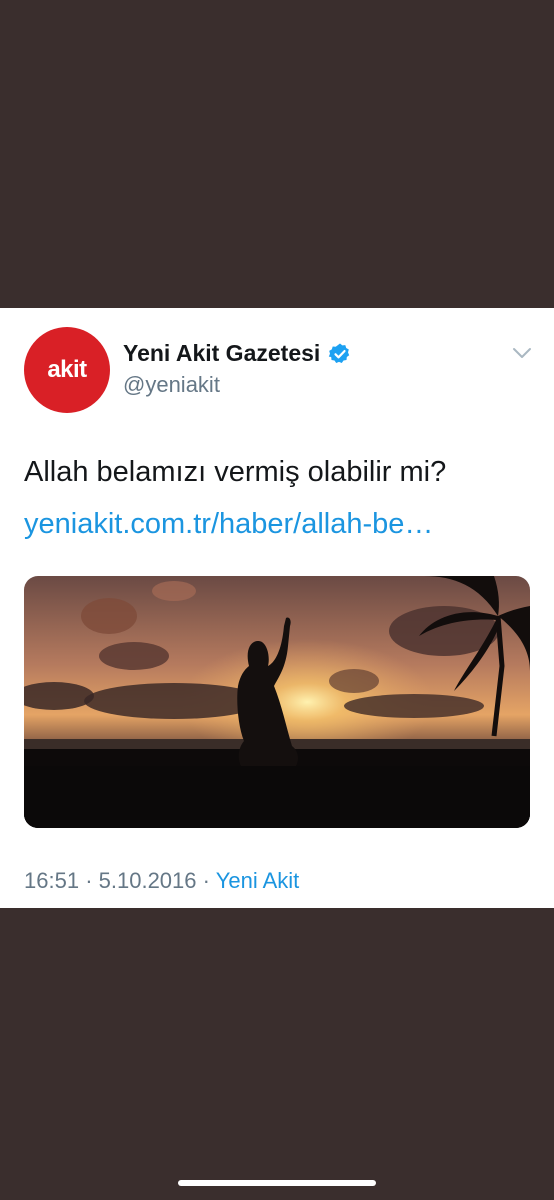 This screenshot has height=1200, width=554. What do you see at coordinates (147, 880) in the screenshot?
I see `tweet-date: 5.10.2016` at bounding box center [147, 880].